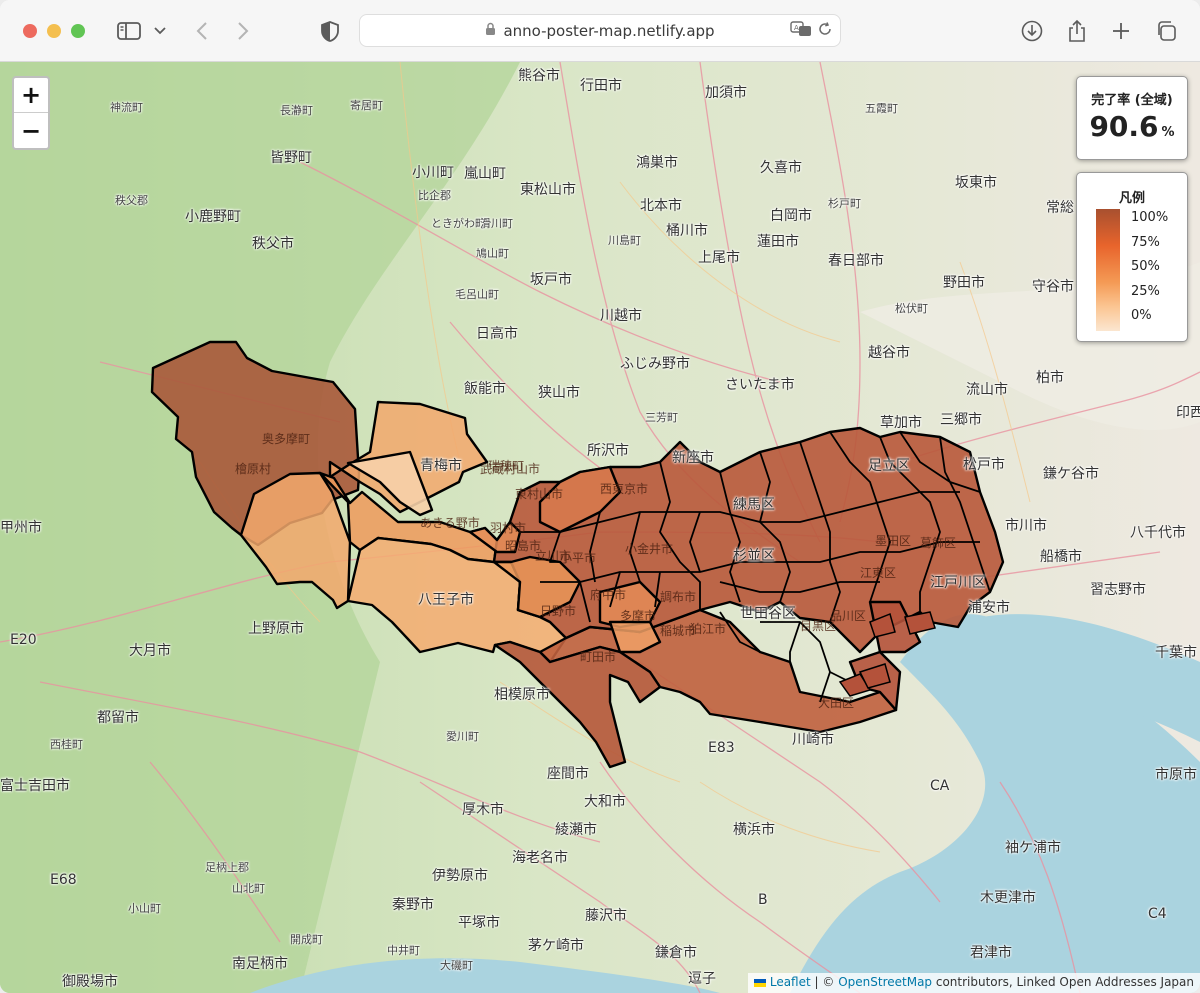 The image size is (1200, 993). I want to click on sidebar-toggle-icon, so click(129, 31).